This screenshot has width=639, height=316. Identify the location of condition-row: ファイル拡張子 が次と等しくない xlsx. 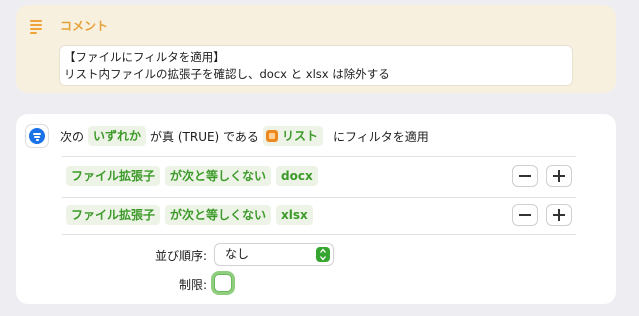
(192, 215).